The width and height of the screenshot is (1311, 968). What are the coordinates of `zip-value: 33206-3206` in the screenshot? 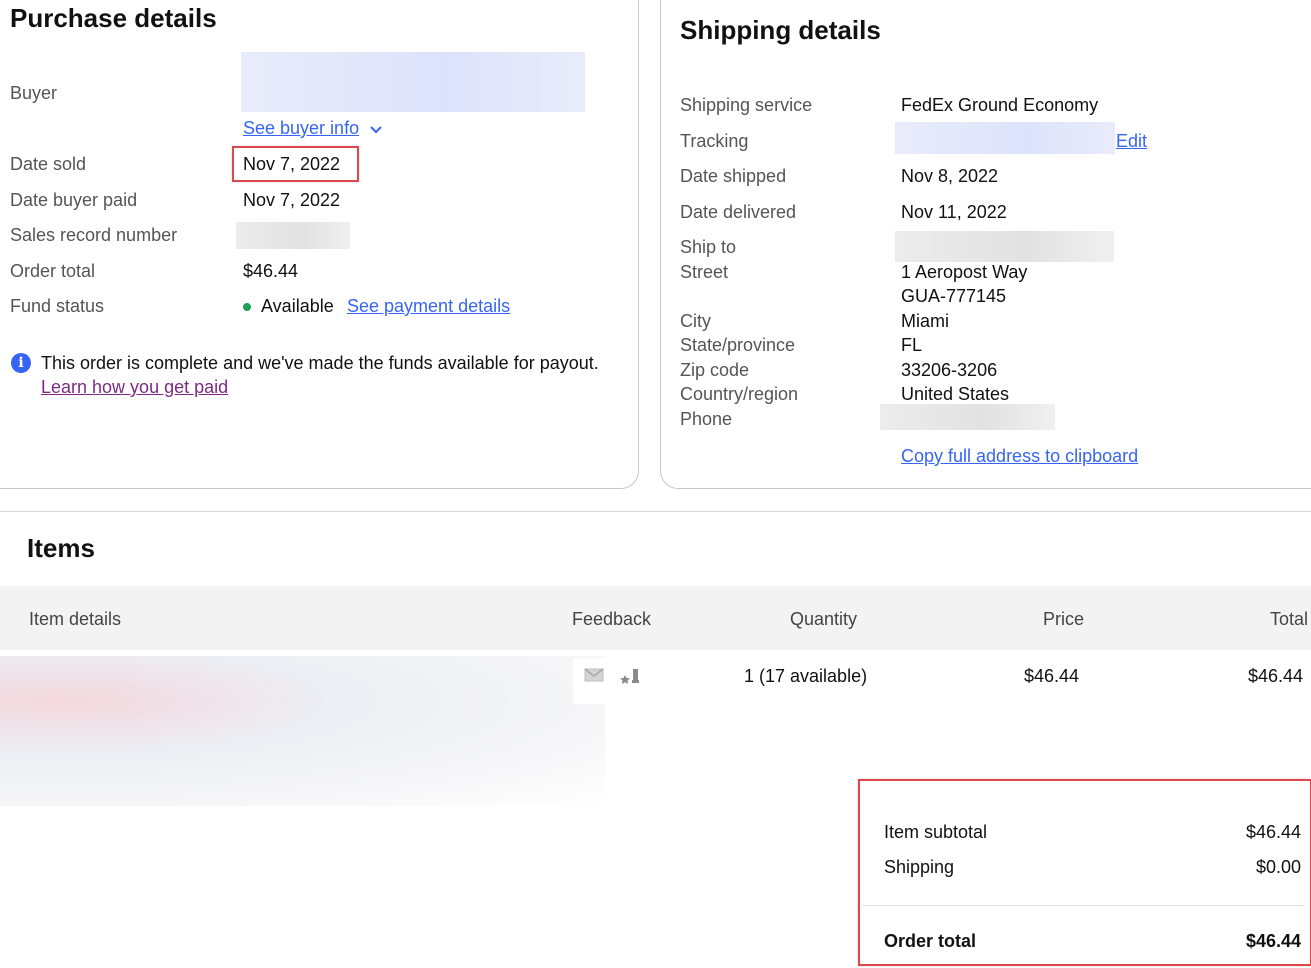 It's located at (949, 370).